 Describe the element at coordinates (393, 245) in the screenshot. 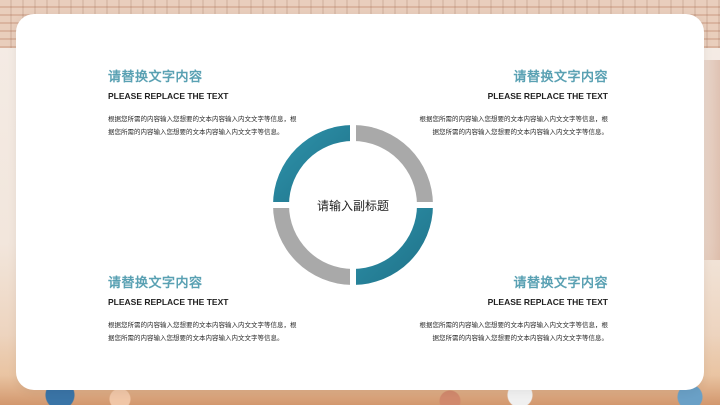

I see `ring-segment-bottom-right` at that location.